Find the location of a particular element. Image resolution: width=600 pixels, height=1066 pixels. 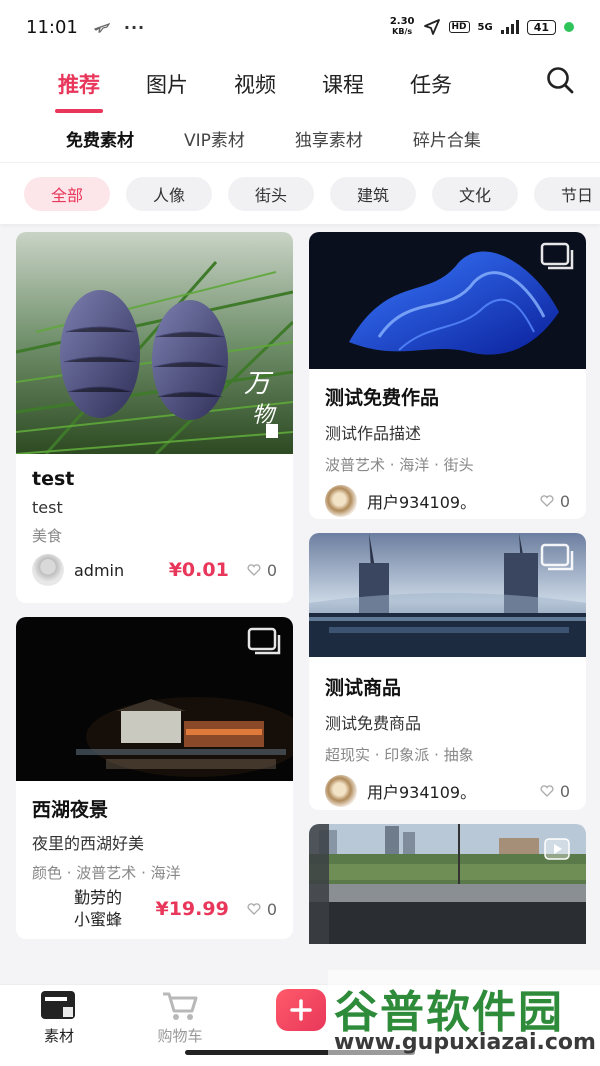

author-name: admin is located at coordinates (99, 570).